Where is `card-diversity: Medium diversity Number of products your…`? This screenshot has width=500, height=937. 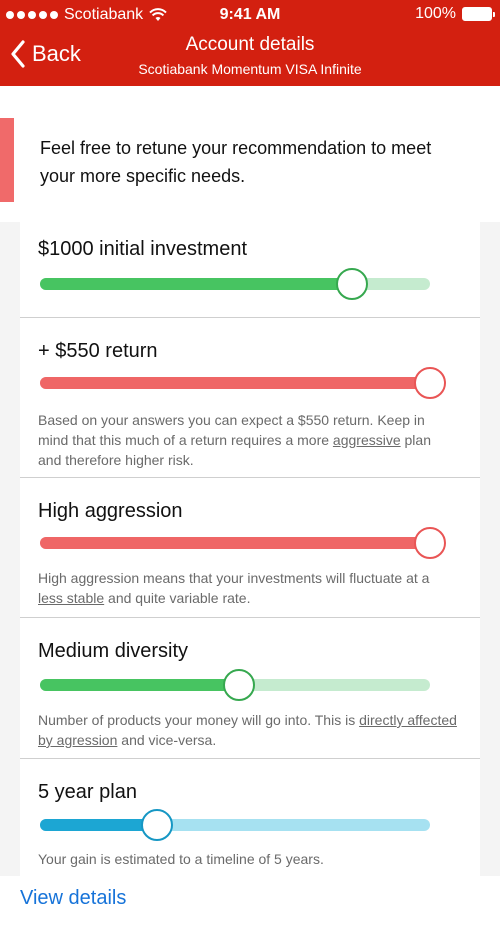
card-diversity: Medium diversity Number of products your… is located at coordinates (250, 688).